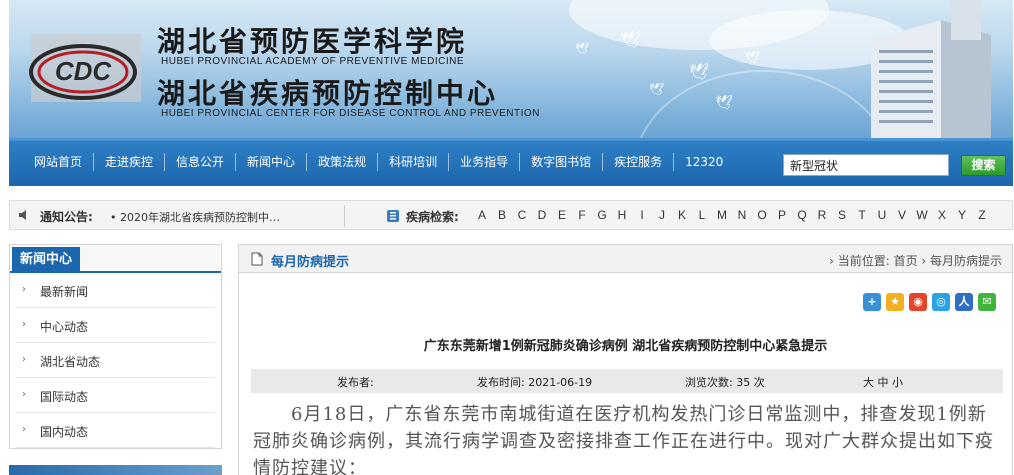  Describe the element at coordinates (722, 215) in the screenshot. I see `letter-m: M` at that location.